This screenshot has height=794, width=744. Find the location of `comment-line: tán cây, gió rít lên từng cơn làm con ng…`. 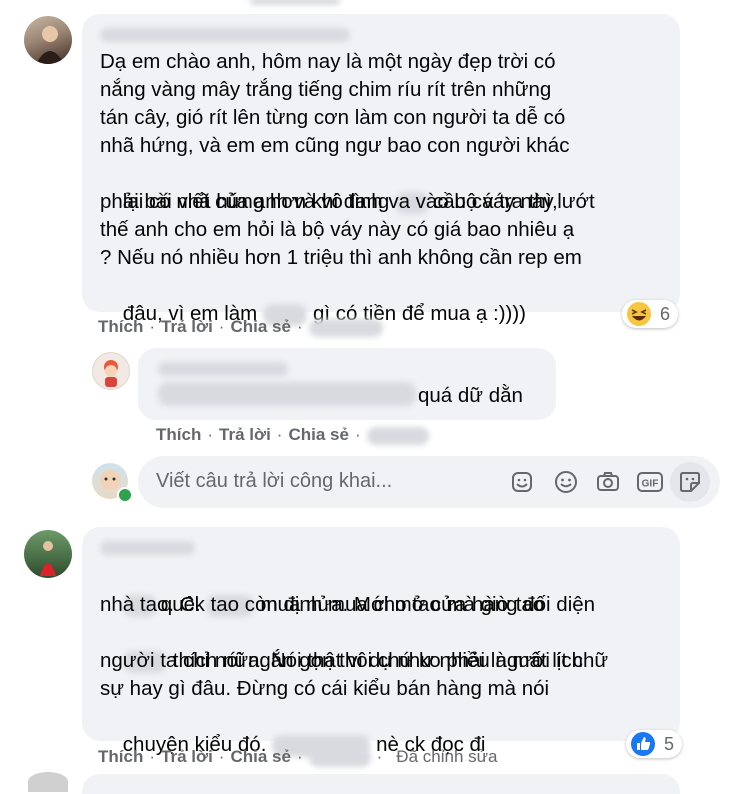

comment-line: tán cây, gió rít lên từng cơn làm con ng… is located at coordinates (333, 117).